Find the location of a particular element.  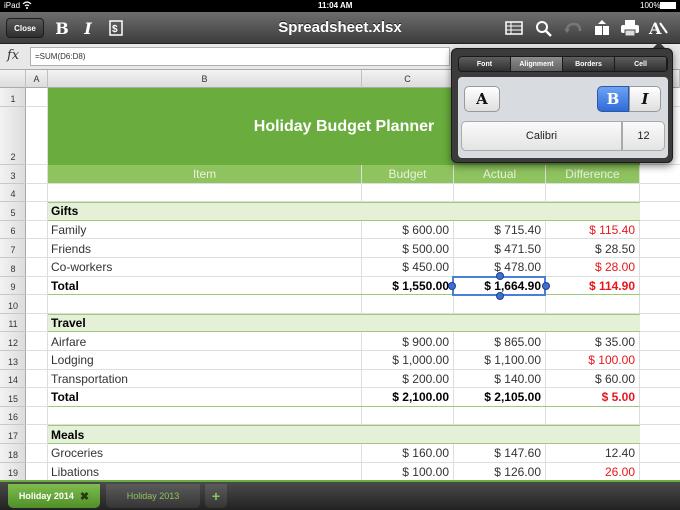

budget-cell: $ 900.00 is located at coordinates (407, 341).